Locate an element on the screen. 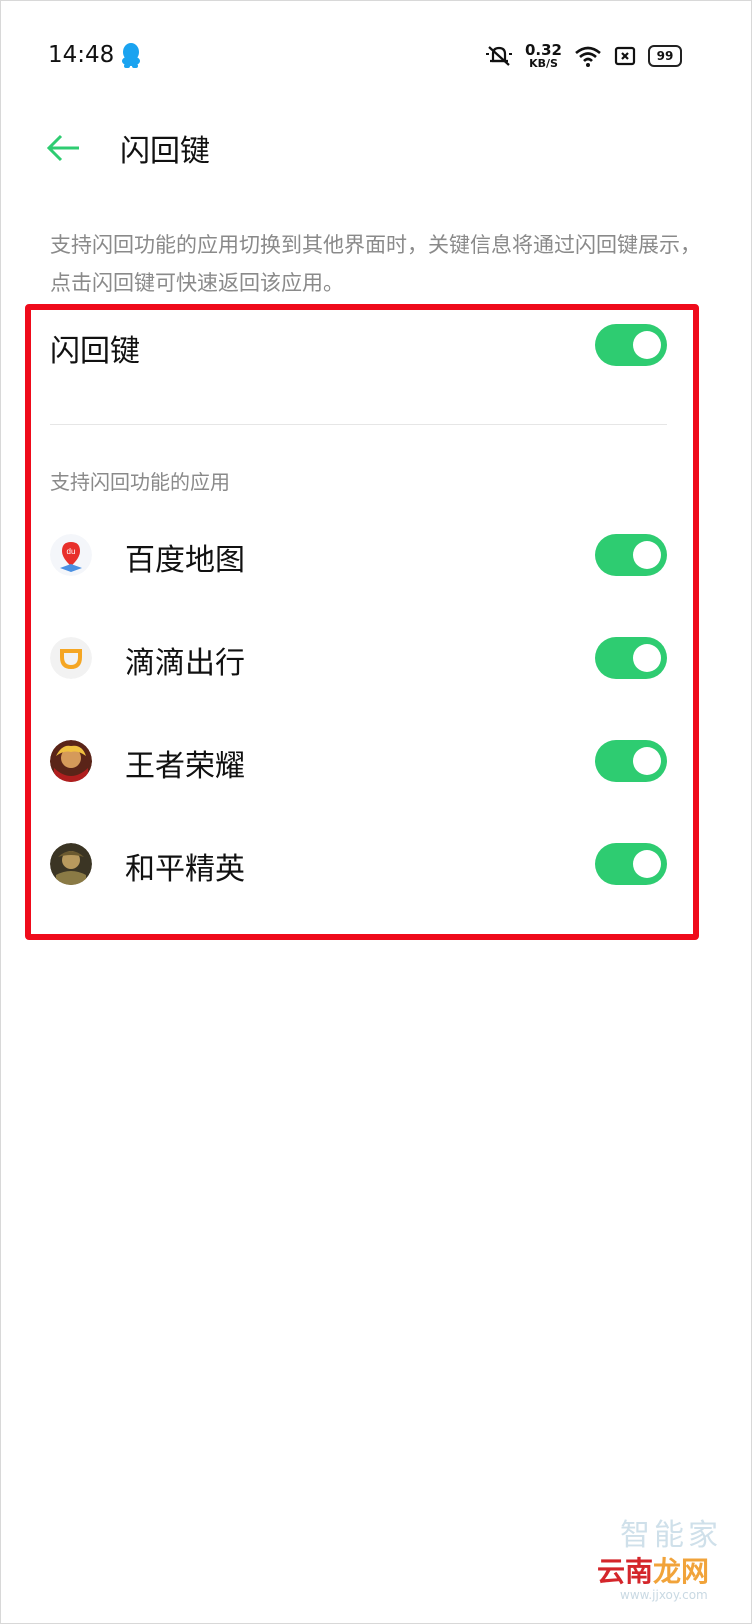  status-icons: 0.32 KB/S 99 is located at coordinates (583, 56).